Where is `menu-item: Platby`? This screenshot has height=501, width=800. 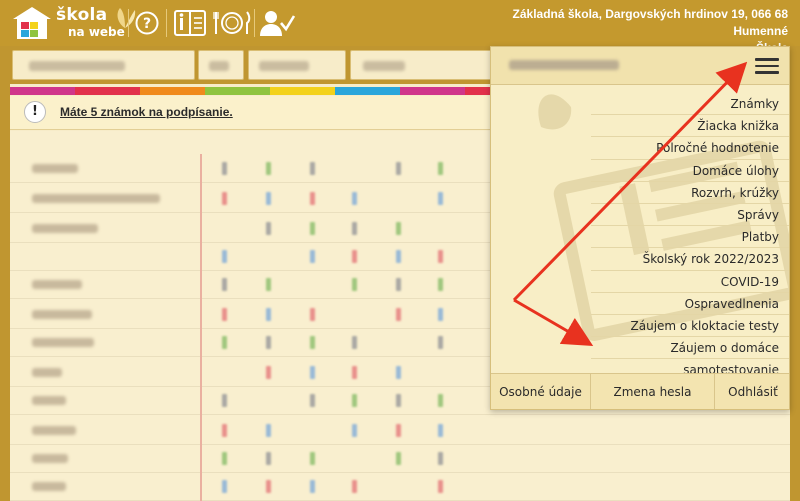
menu-item: Platby is located at coordinates (690, 237).